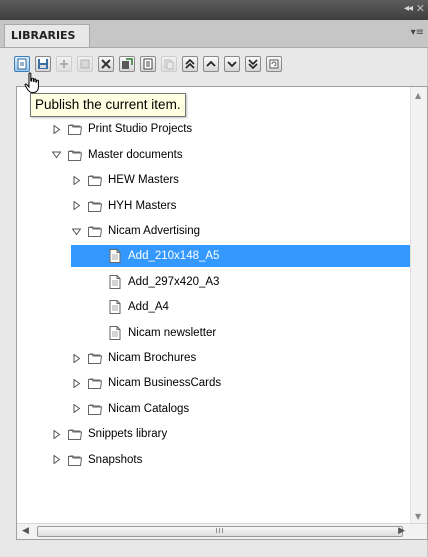 Image resolution: width=428 pixels, height=557 pixels. What do you see at coordinates (143, 180) in the screenshot?
I see `tree-item-label: HEW Masters` at bounding box center [143, 180].